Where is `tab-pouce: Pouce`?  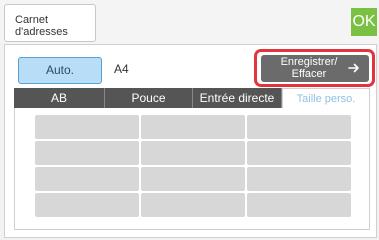
tab-pouce: Pouce is located at coordinates (149, 98).